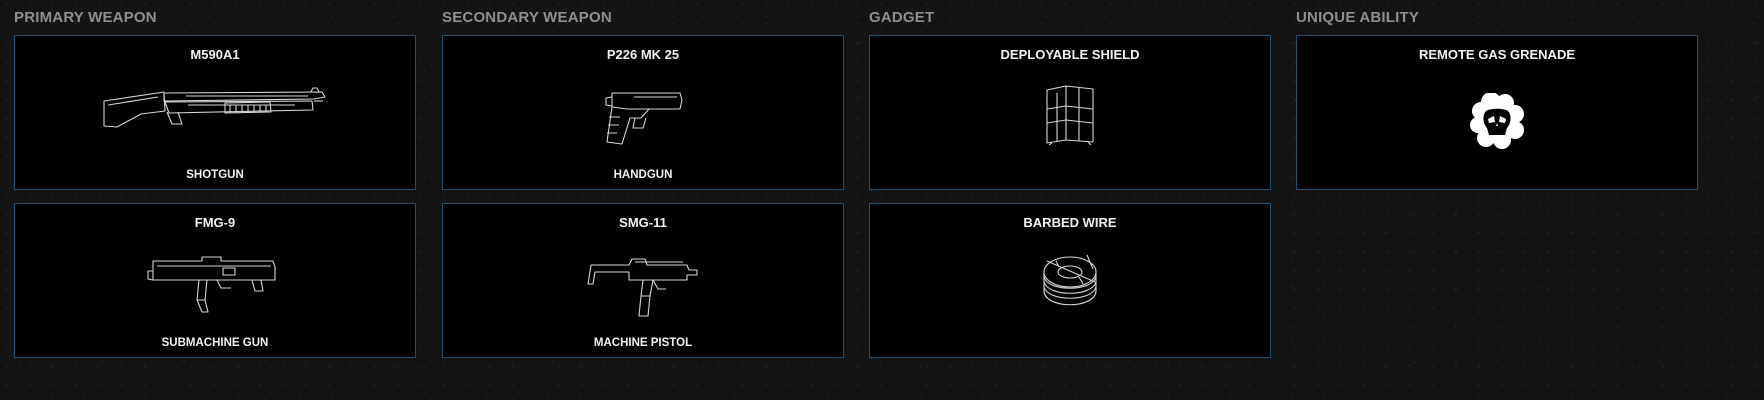  What do you see at coordinates (215, 343) in the screenshot?
I see `card-type: SUBMACHINE GUN` at bounding box center [215, 343].